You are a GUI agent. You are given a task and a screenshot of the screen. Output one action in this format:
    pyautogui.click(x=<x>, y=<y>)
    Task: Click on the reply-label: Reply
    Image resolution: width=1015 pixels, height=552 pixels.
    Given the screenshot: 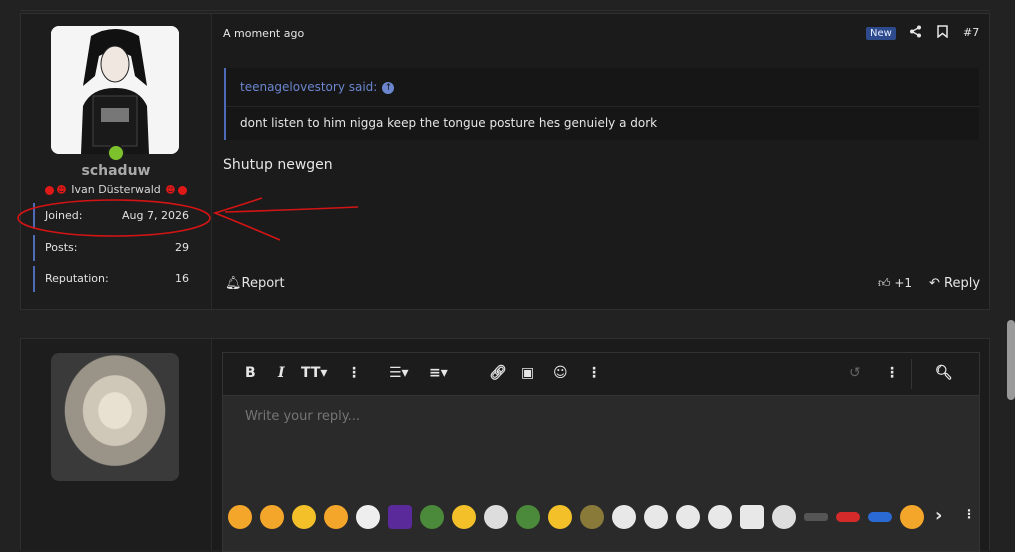 What is the action you would take?
    pyautogui.click(x=962, y=283)
    